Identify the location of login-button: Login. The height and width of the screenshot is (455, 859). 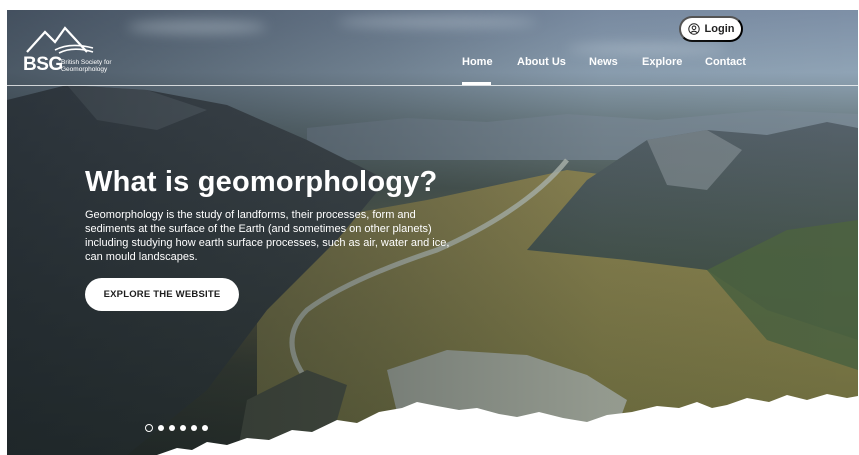
(711, 29).